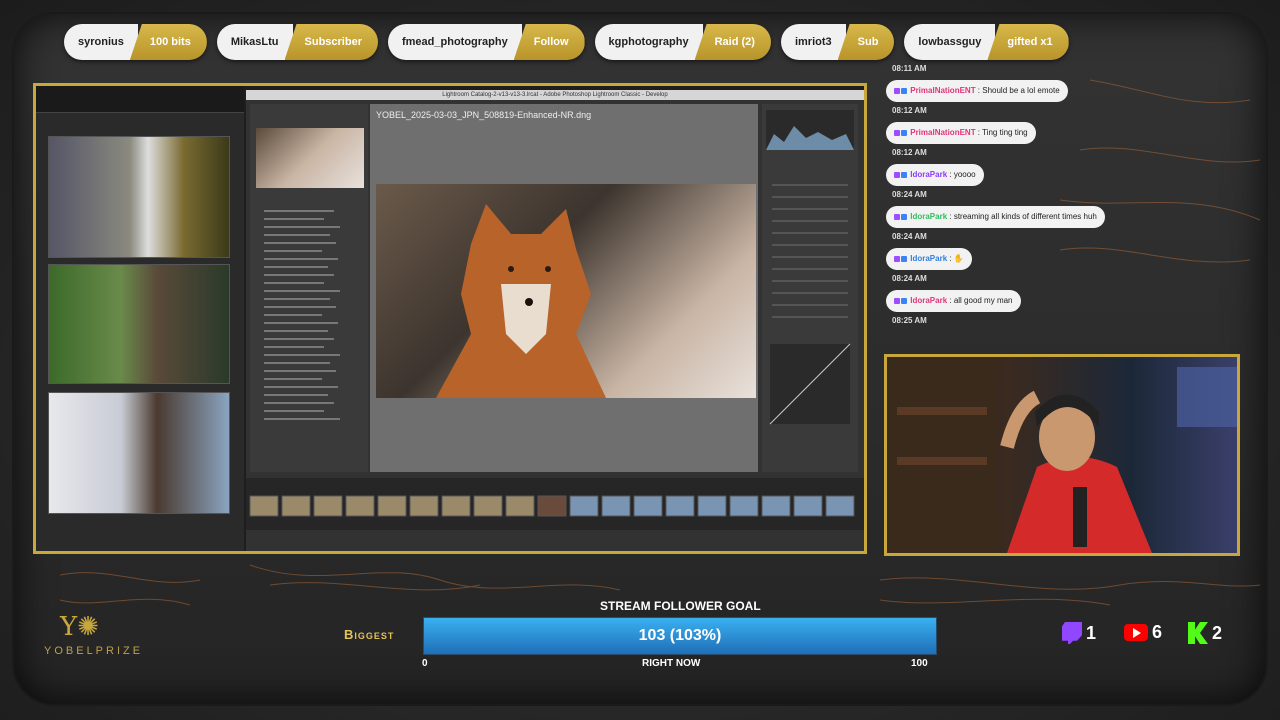 The height and width of the screenshot is (720, 1280). I want to click on goal-subtitle: RIGHT NOW, so click(671, 663).